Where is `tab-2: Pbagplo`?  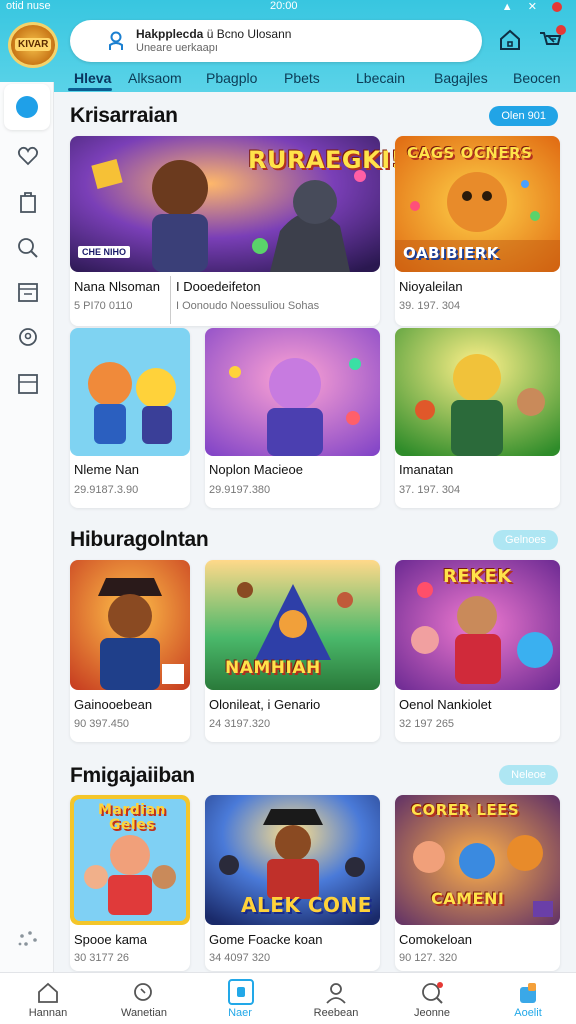 tab-2: Pbagplo is located at coordinates (231, 78).